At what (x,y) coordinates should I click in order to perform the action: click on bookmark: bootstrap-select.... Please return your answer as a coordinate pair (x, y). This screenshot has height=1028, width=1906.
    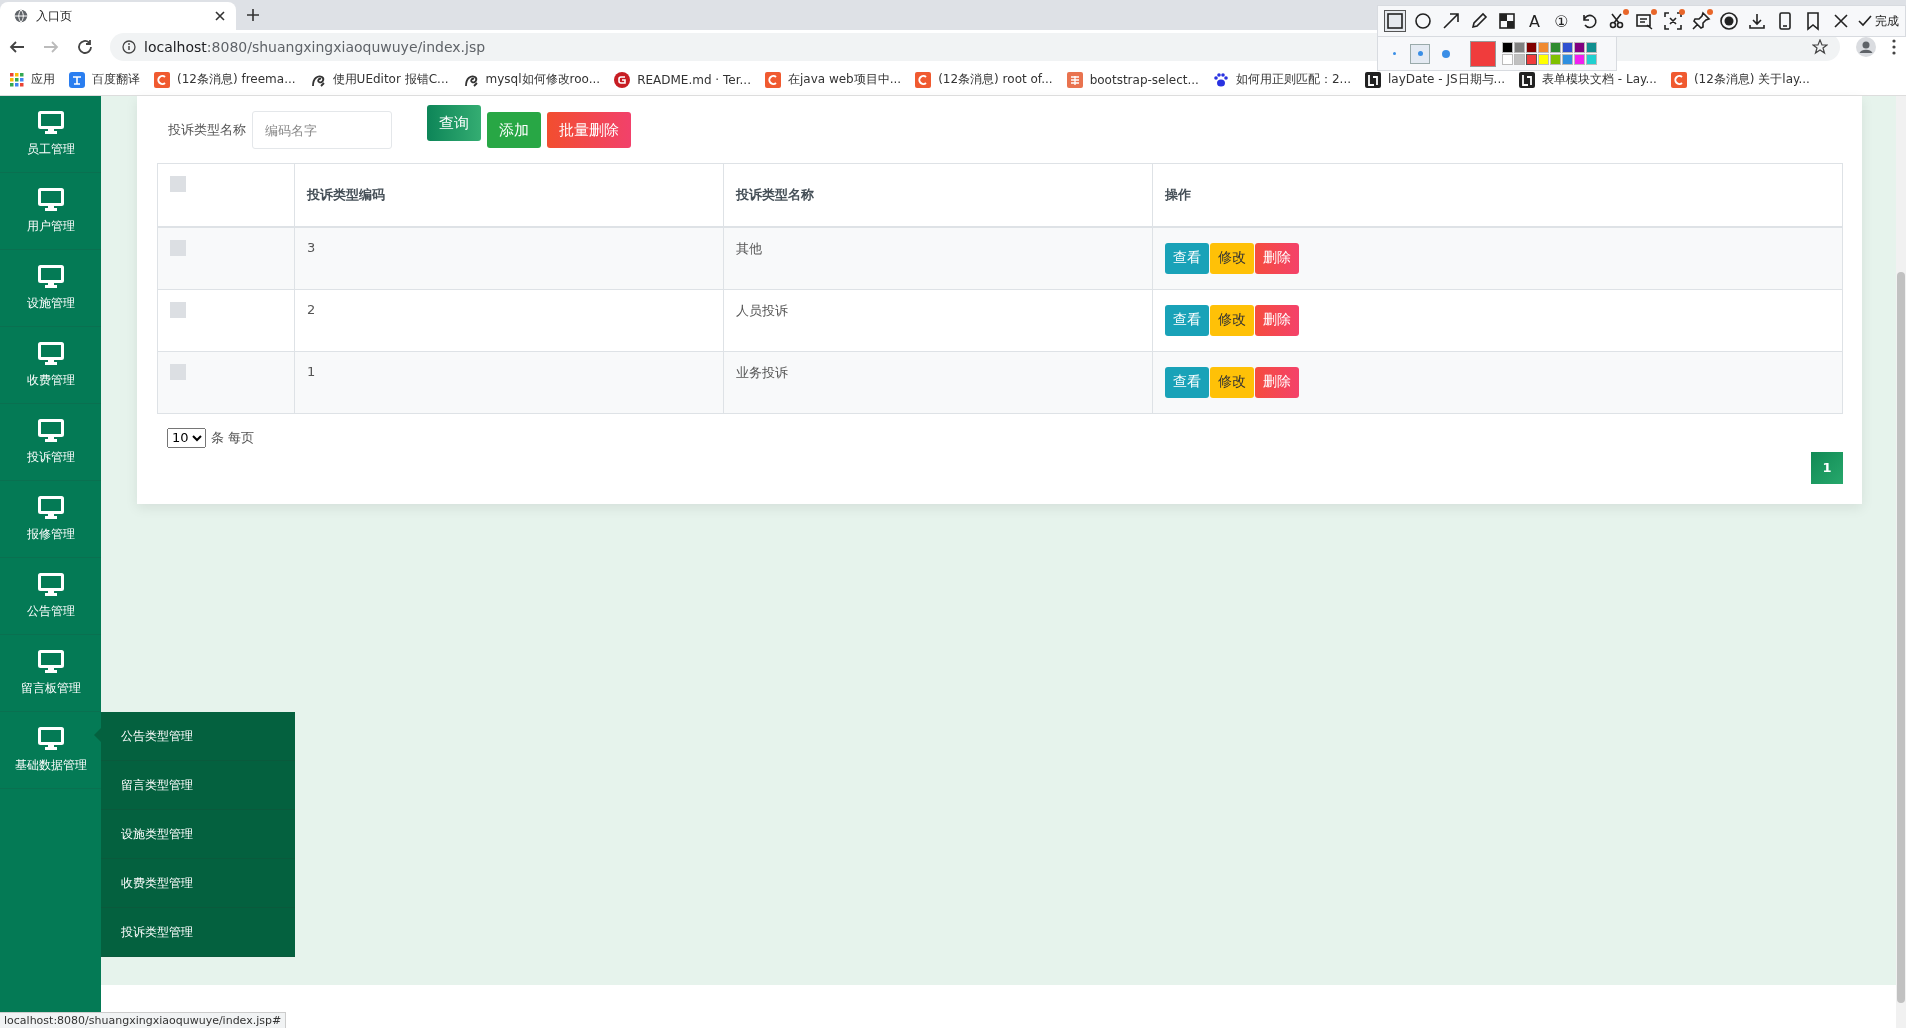
    Looking at the image, I should click on (1132, 79).